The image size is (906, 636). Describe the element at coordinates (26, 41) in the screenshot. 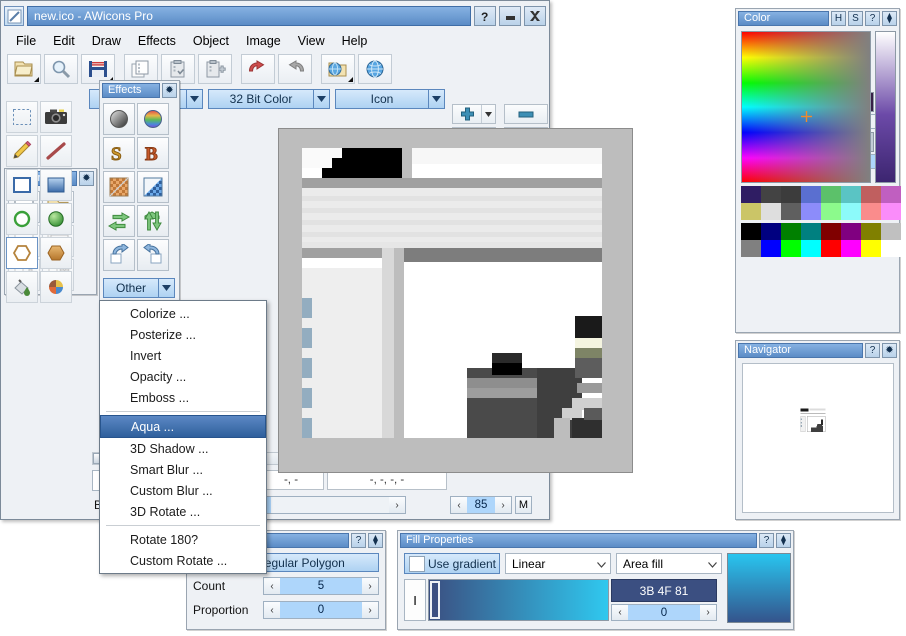

I see `menu-file: File` at that location.